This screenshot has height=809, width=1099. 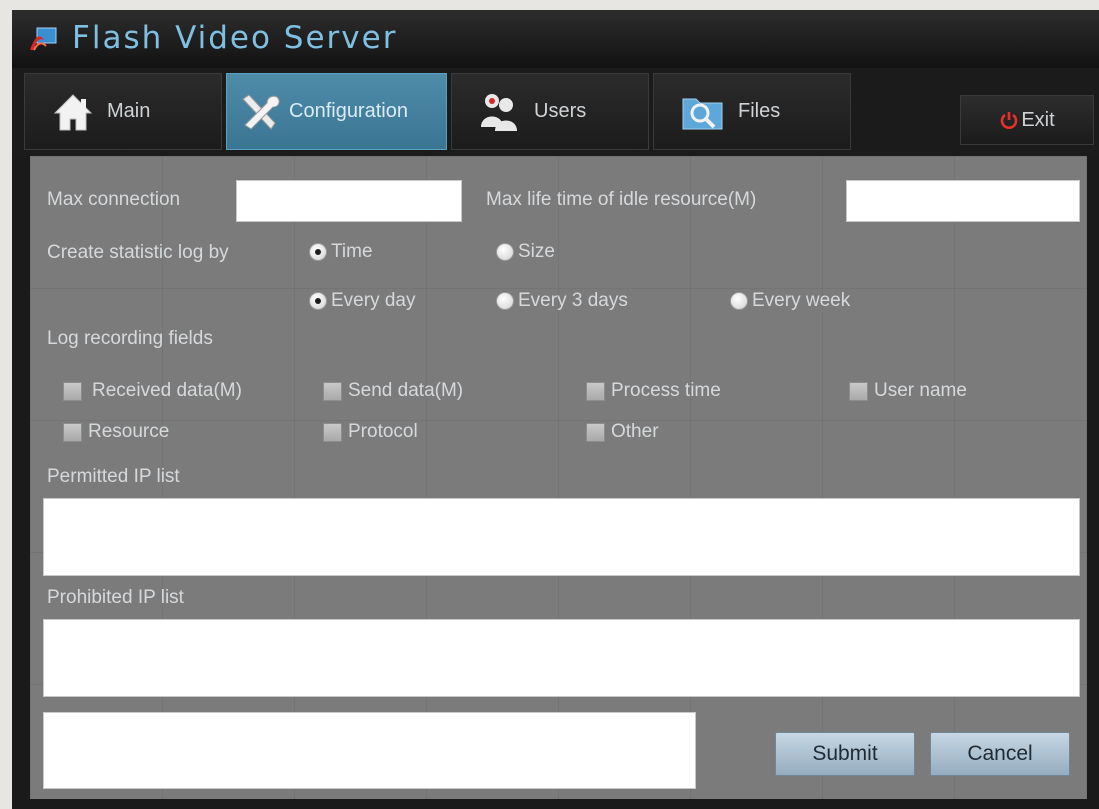 I want to click on checkbox-resource: Resource, so click(x=116, y=432).